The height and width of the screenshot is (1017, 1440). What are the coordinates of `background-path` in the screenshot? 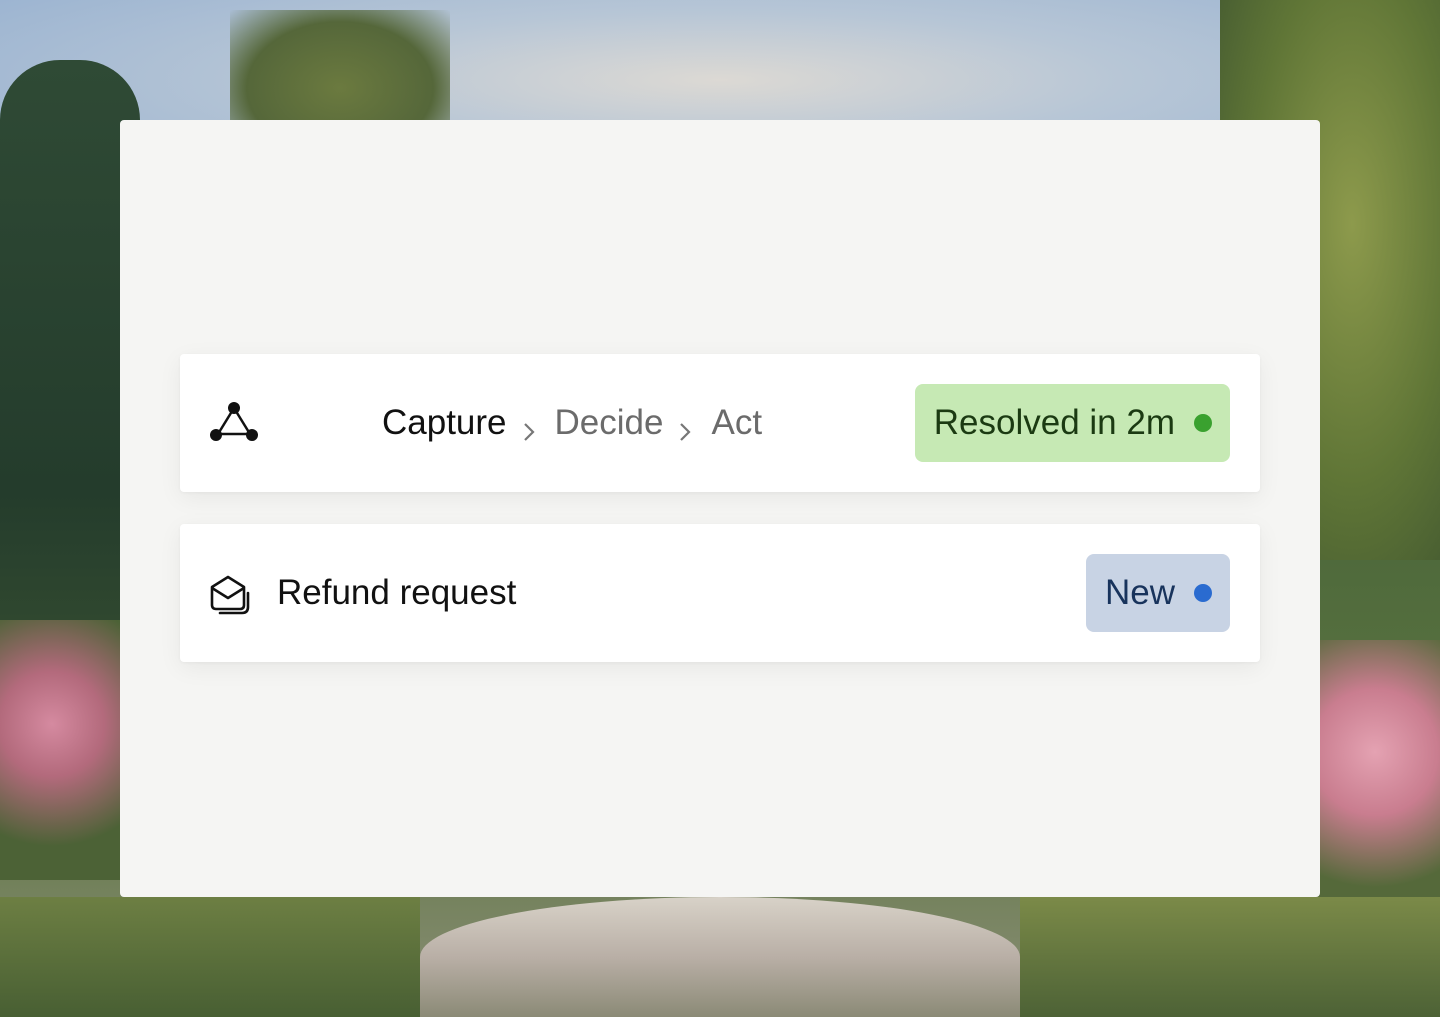 It's located at (720, 957).